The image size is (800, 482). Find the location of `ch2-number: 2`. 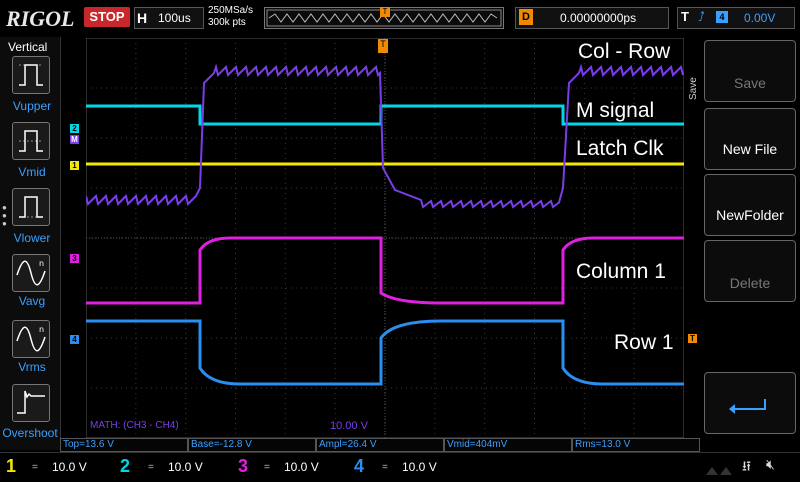

ch2-number: 2 is located at coordinates (125, 466).